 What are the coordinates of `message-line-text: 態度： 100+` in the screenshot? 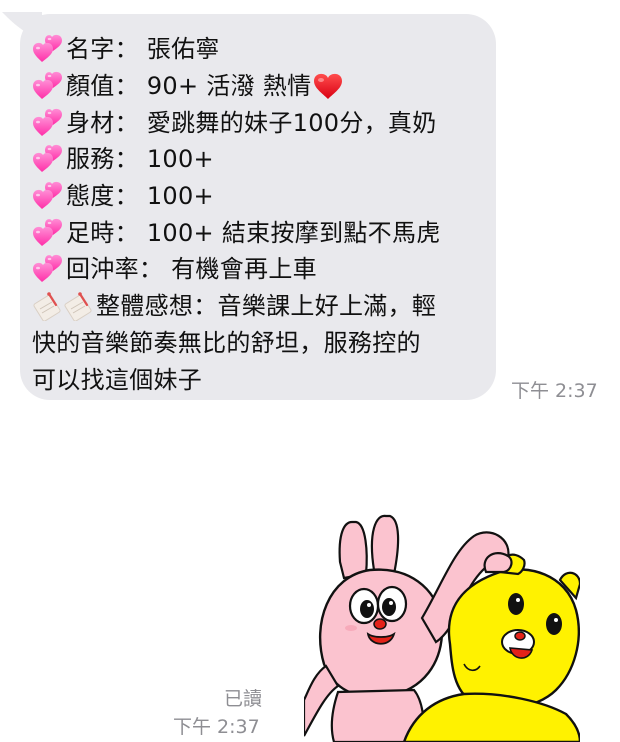 It's located at (140, 196).